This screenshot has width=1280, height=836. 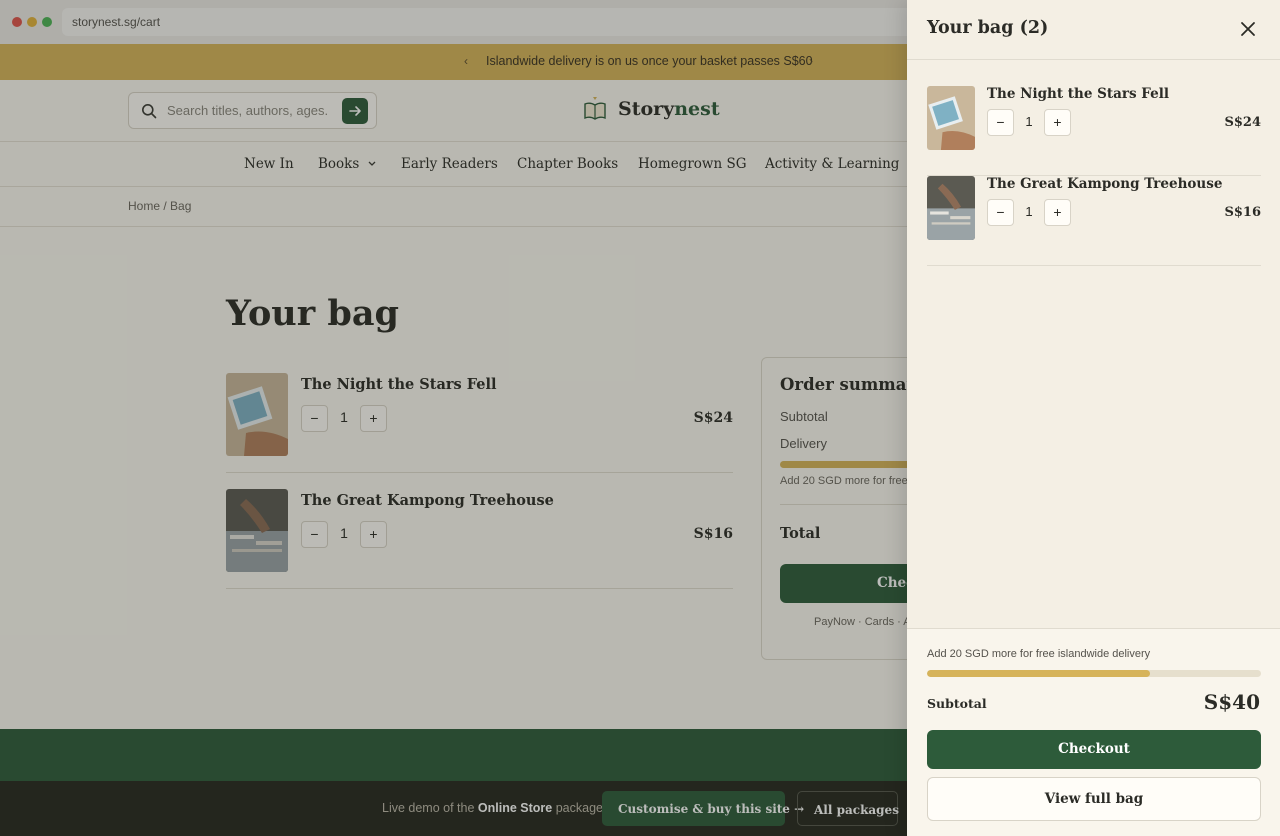 What do you see at coordinates (1248, 29) in the screenshot?
I see `close-icon` at bounding box center [1248, 29].